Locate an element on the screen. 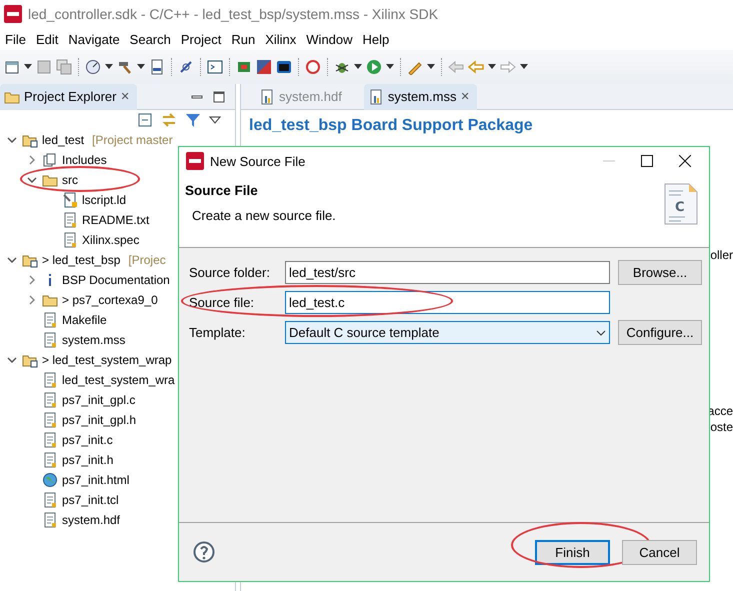 This screenshot has width=733, height=591. tree-item: ps7_init.html is located at coordinates (96, 480).